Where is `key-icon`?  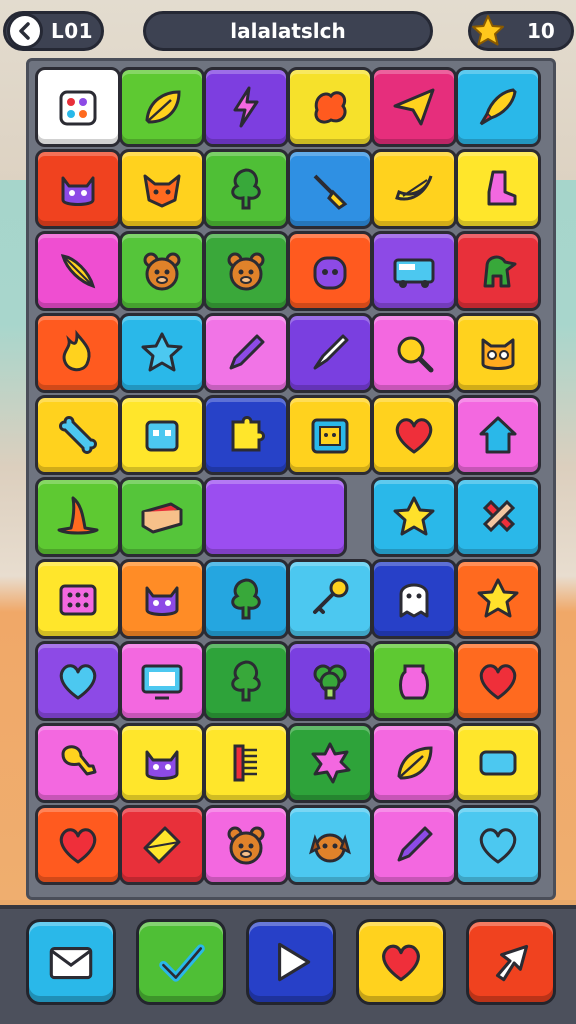 key-icon is located at coordinates (331, 596).